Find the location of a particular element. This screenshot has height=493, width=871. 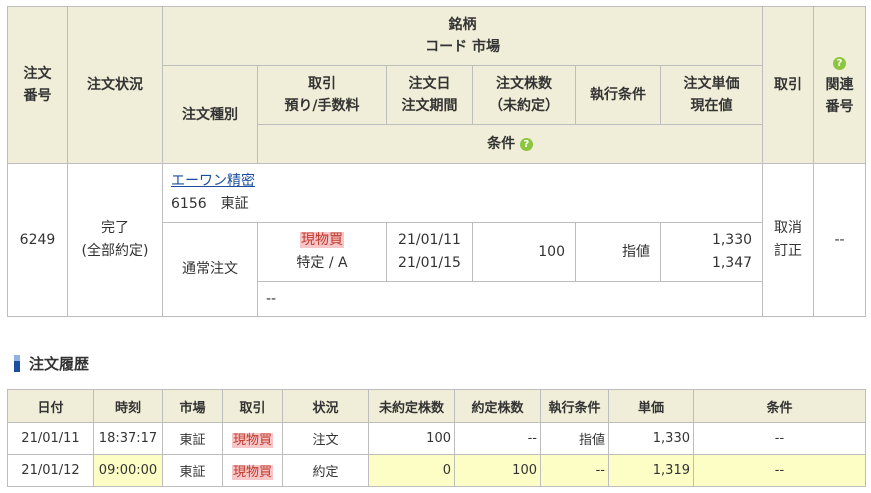

action-cell: 取消 訂正 is located at coordinates (788, 240).